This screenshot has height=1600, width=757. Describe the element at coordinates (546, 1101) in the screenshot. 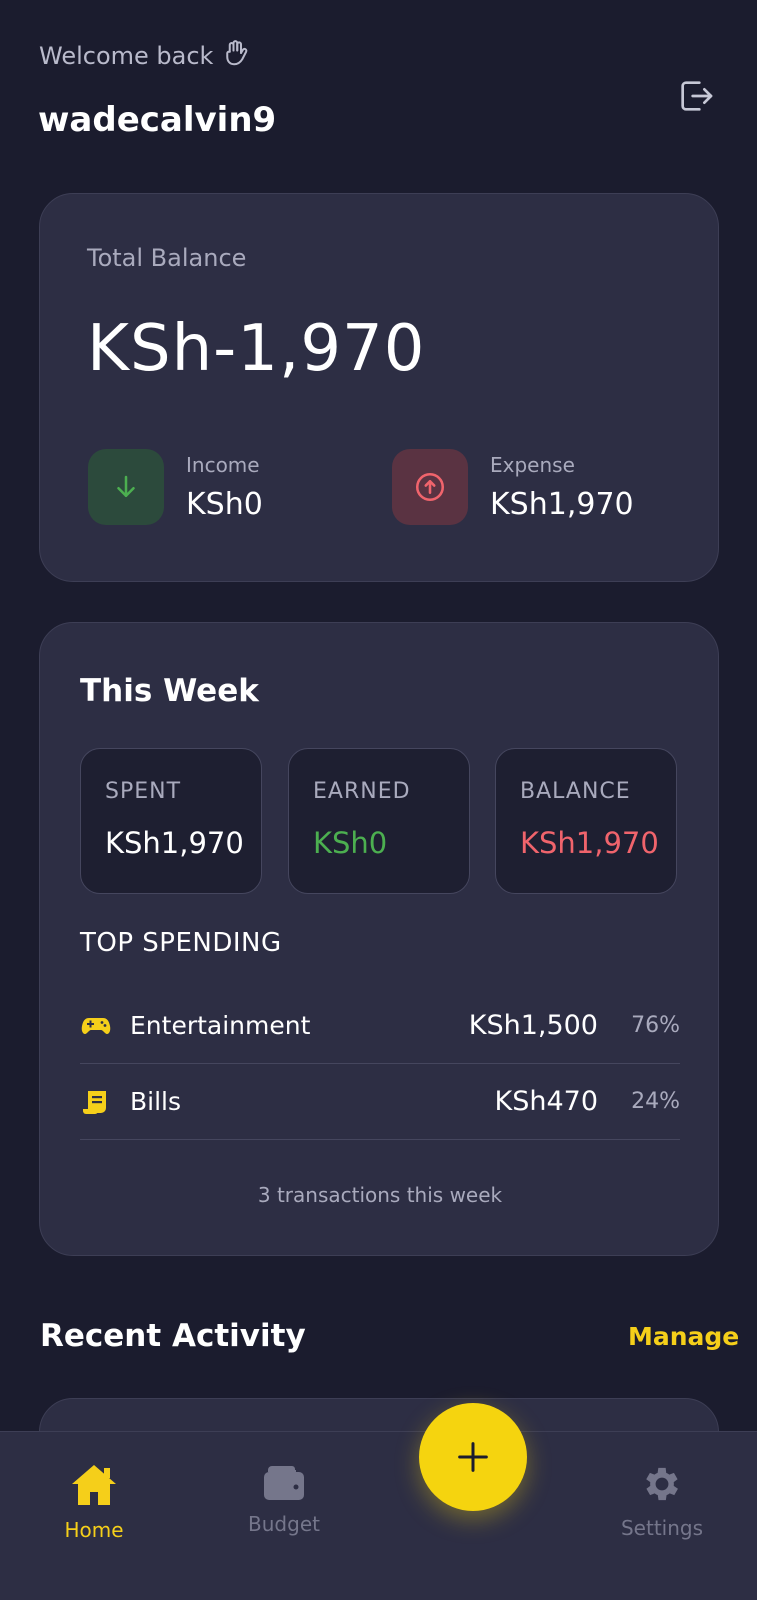

I see `category-amount: KSh470` at that location.